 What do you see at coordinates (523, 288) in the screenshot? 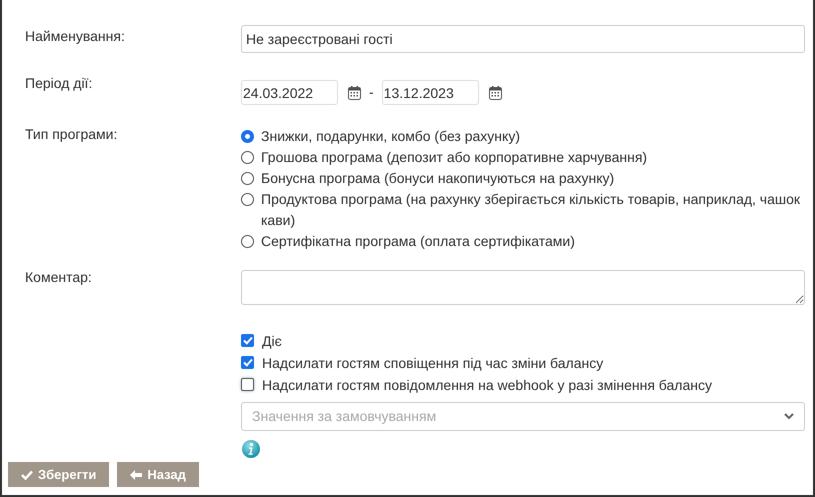
I see `comment-field` at bounding box center [523, 288].